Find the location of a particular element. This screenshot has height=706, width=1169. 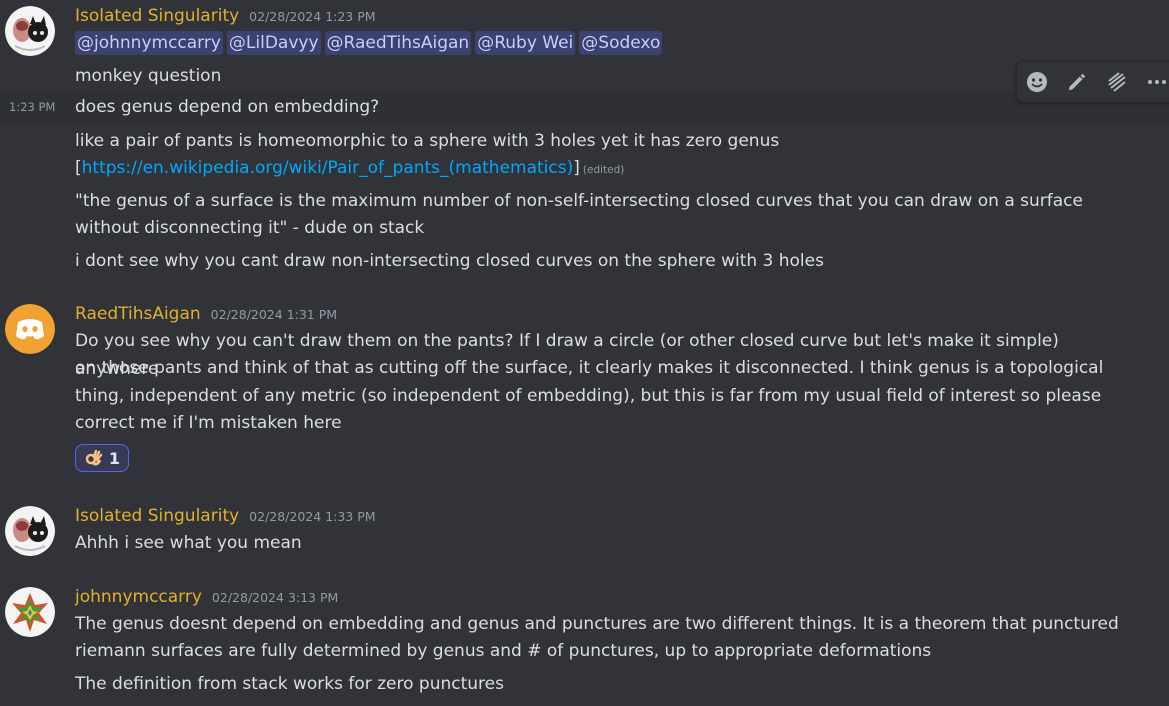

bracket-close: ] is located at coordinates (576, 168).